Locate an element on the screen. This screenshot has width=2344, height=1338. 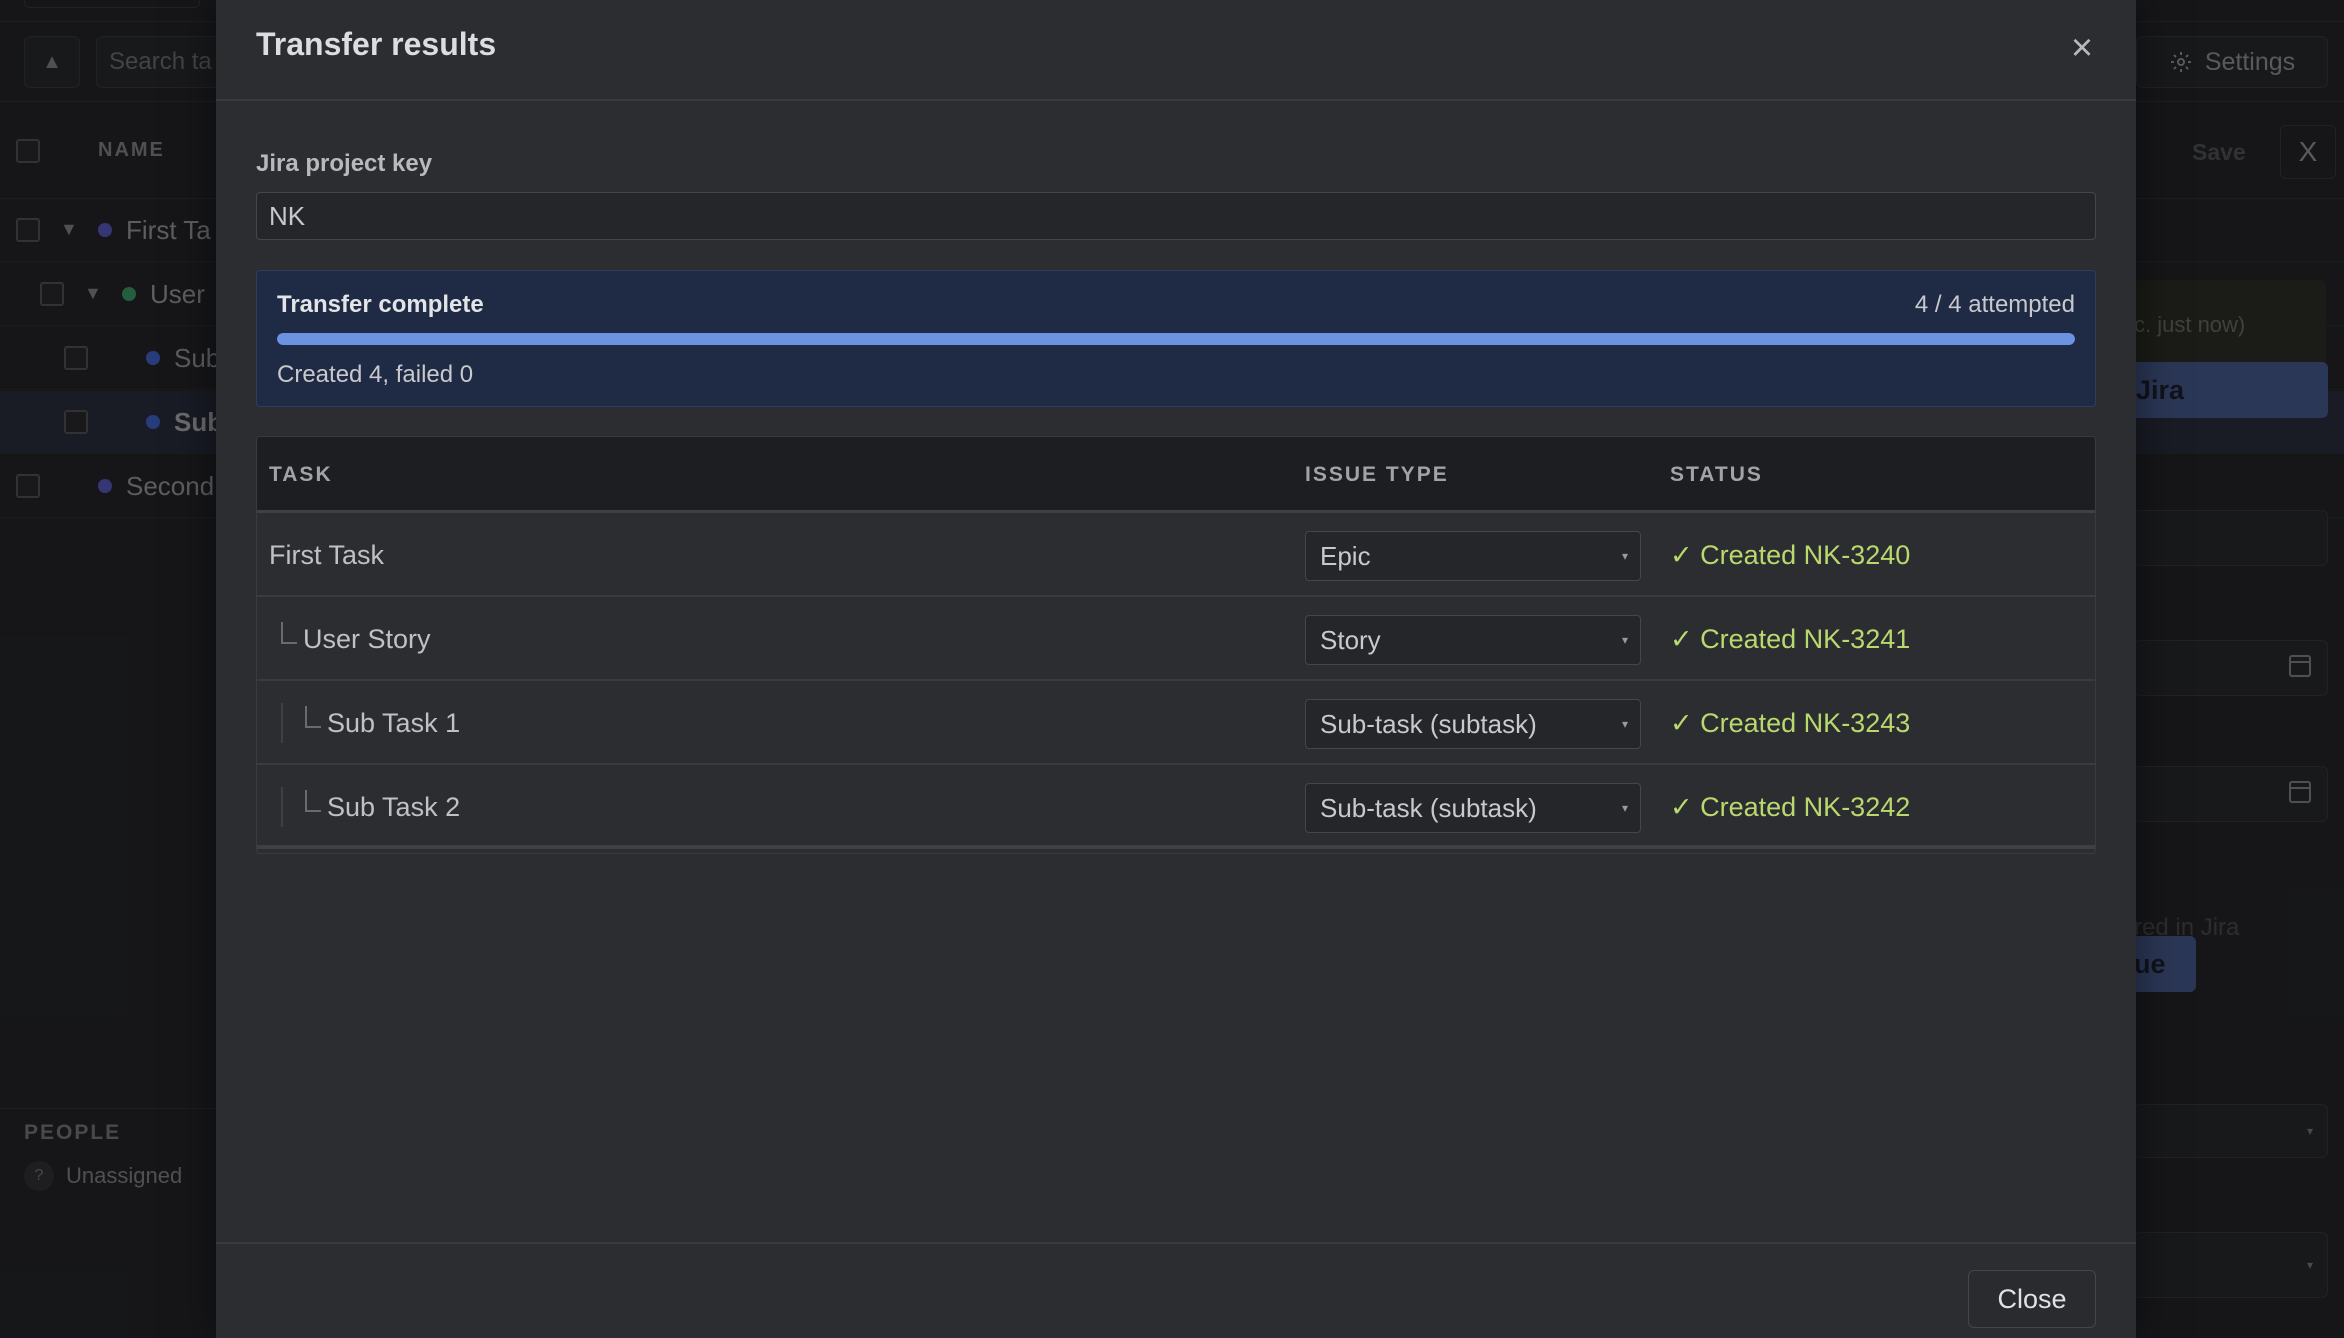
issue-type-value: Story is located at coordinates (1350, 639).